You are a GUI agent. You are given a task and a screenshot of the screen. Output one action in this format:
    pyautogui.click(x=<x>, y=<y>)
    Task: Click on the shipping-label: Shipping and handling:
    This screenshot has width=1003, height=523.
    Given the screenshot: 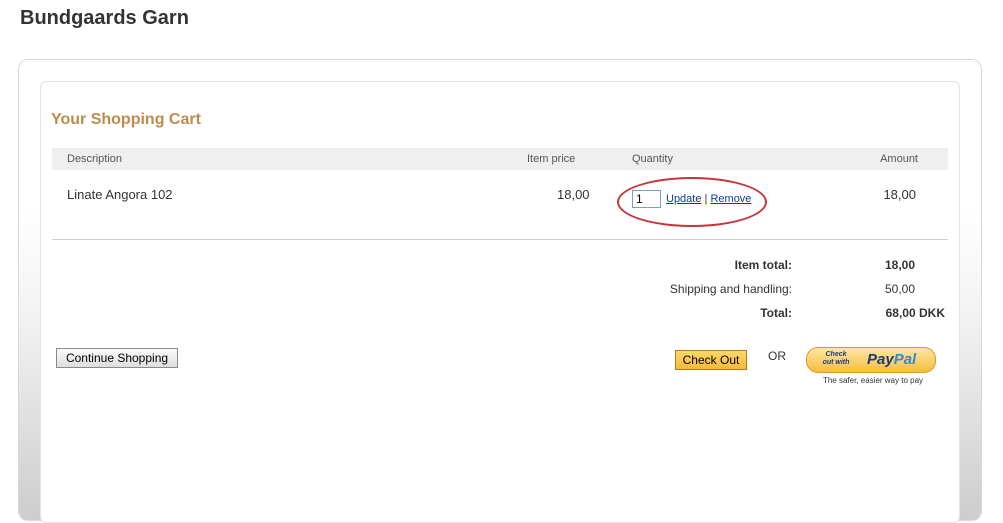 What is the action you would take?
    pyautogui.click(x=730, y=289)
    